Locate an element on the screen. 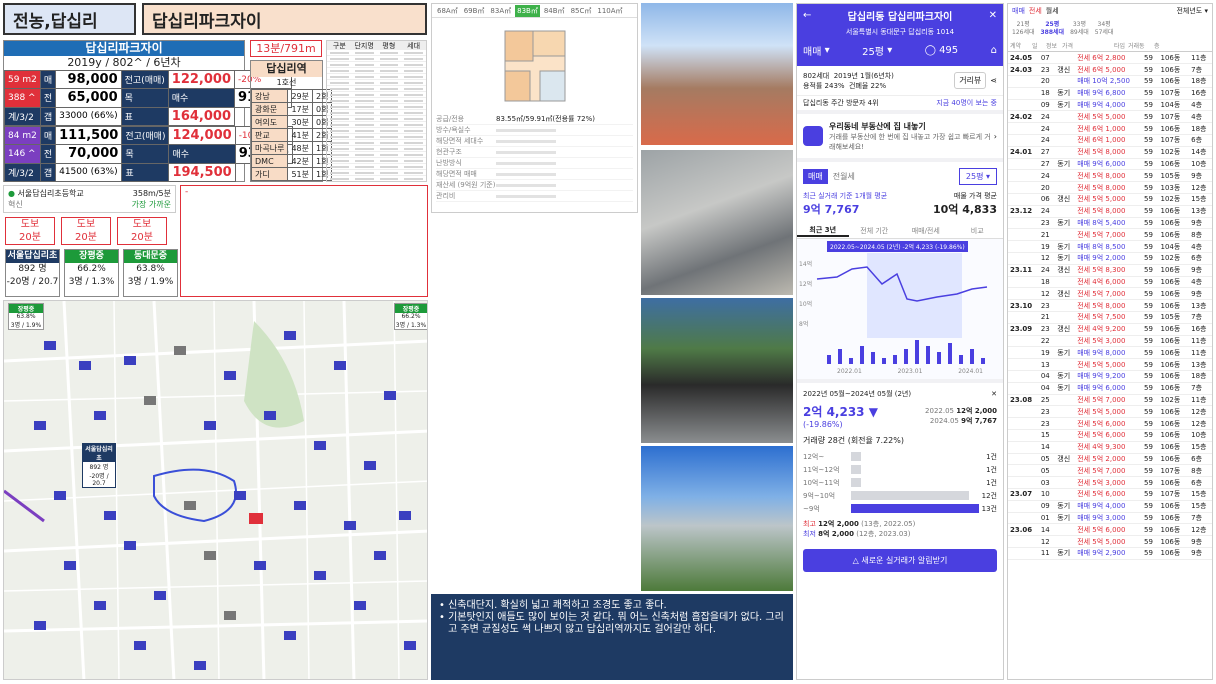 The image size is (1216, 684). history-row: 24 전세 6억 1,000 59 106동 18층 is located at coordinates (1110, 129).